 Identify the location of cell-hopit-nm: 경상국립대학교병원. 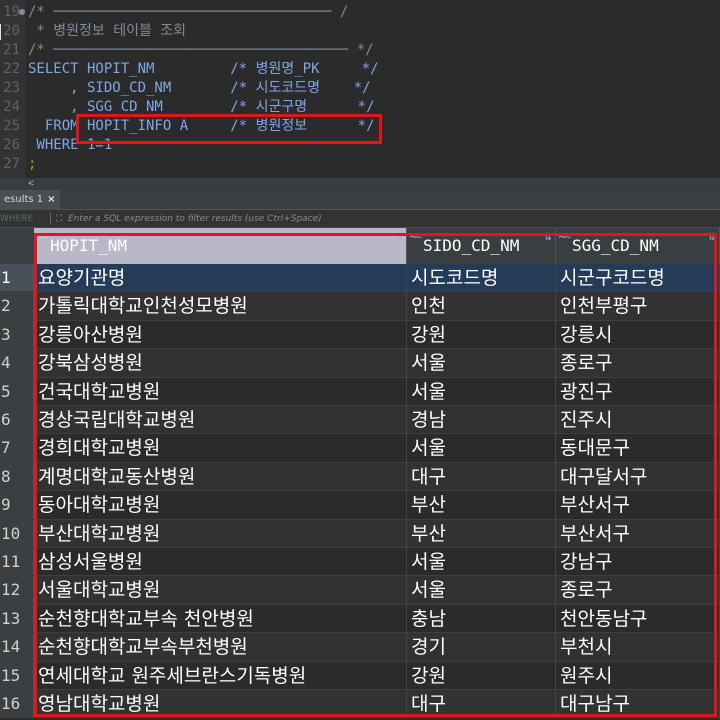
(220, 420).